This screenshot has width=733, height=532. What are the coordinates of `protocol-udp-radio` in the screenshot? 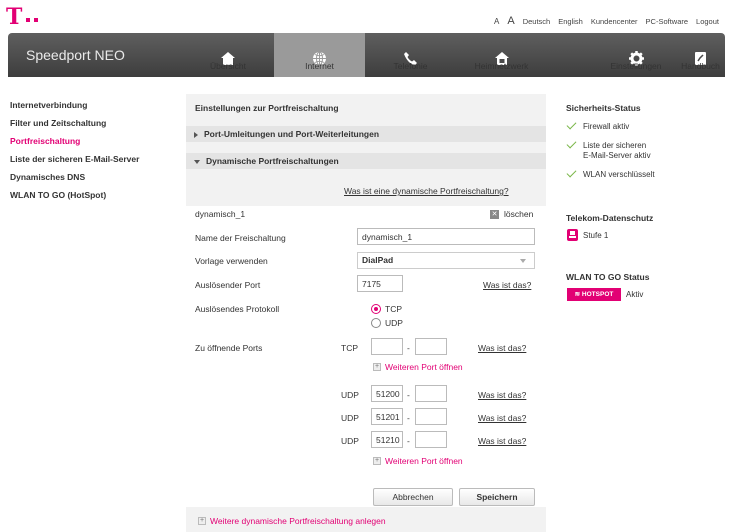 It's located at (376, 323).